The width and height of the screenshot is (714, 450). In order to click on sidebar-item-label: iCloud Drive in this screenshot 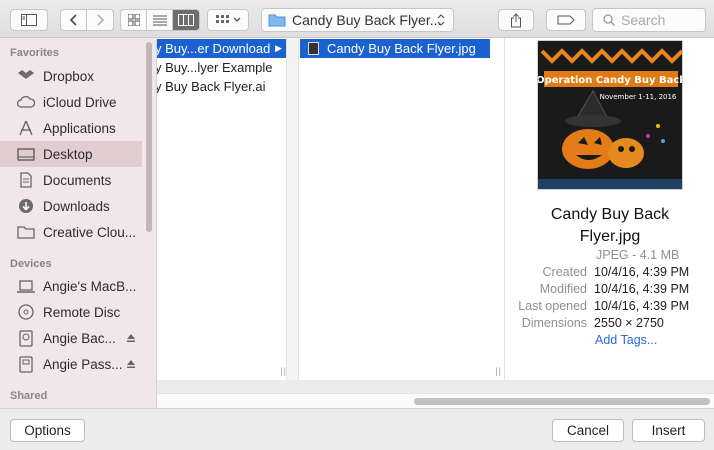, I will do `click(80, 102)`.